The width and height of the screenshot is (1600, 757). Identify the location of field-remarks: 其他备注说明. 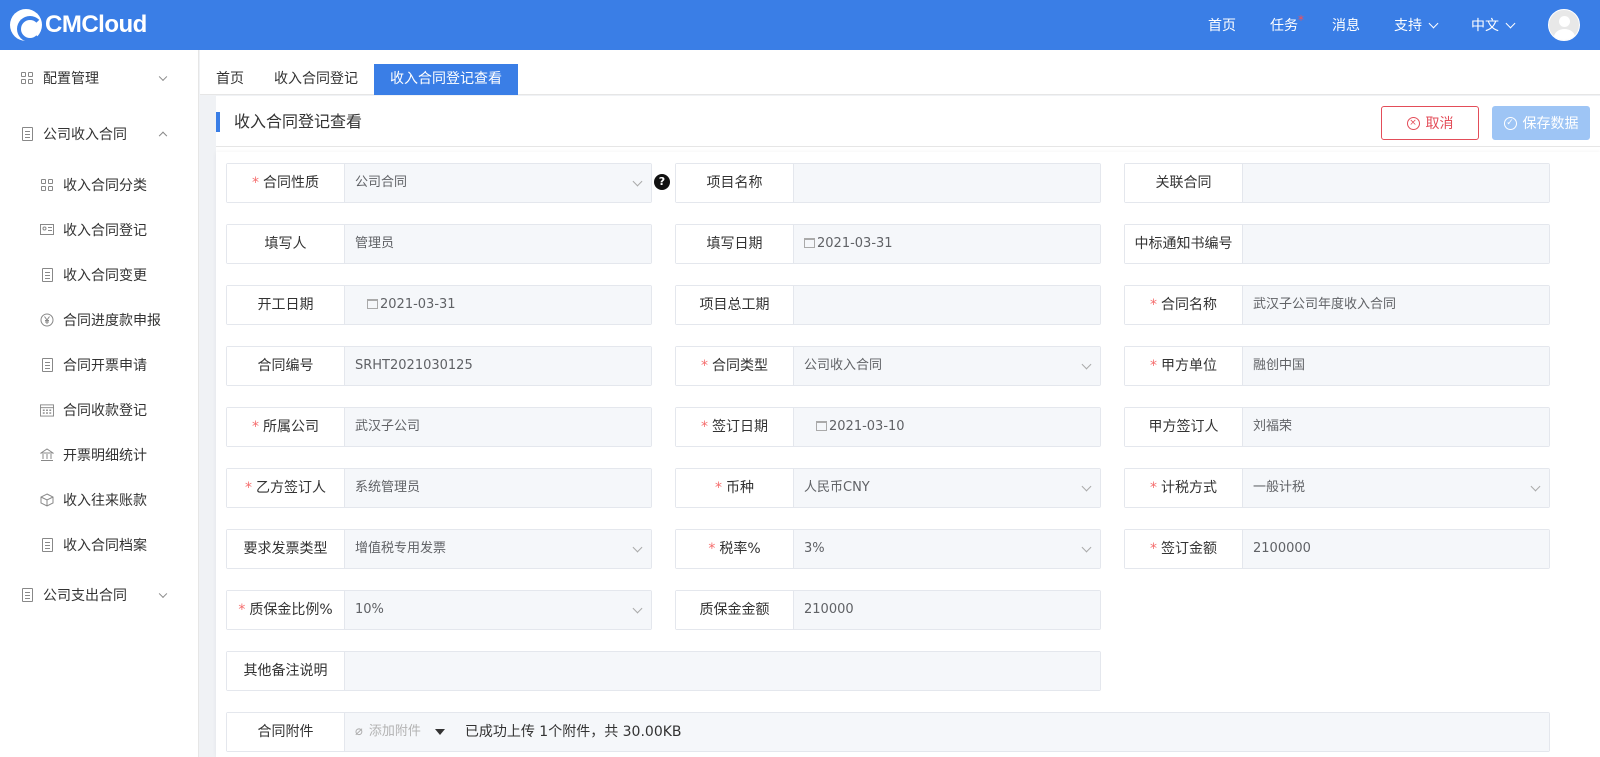
(663, 671).